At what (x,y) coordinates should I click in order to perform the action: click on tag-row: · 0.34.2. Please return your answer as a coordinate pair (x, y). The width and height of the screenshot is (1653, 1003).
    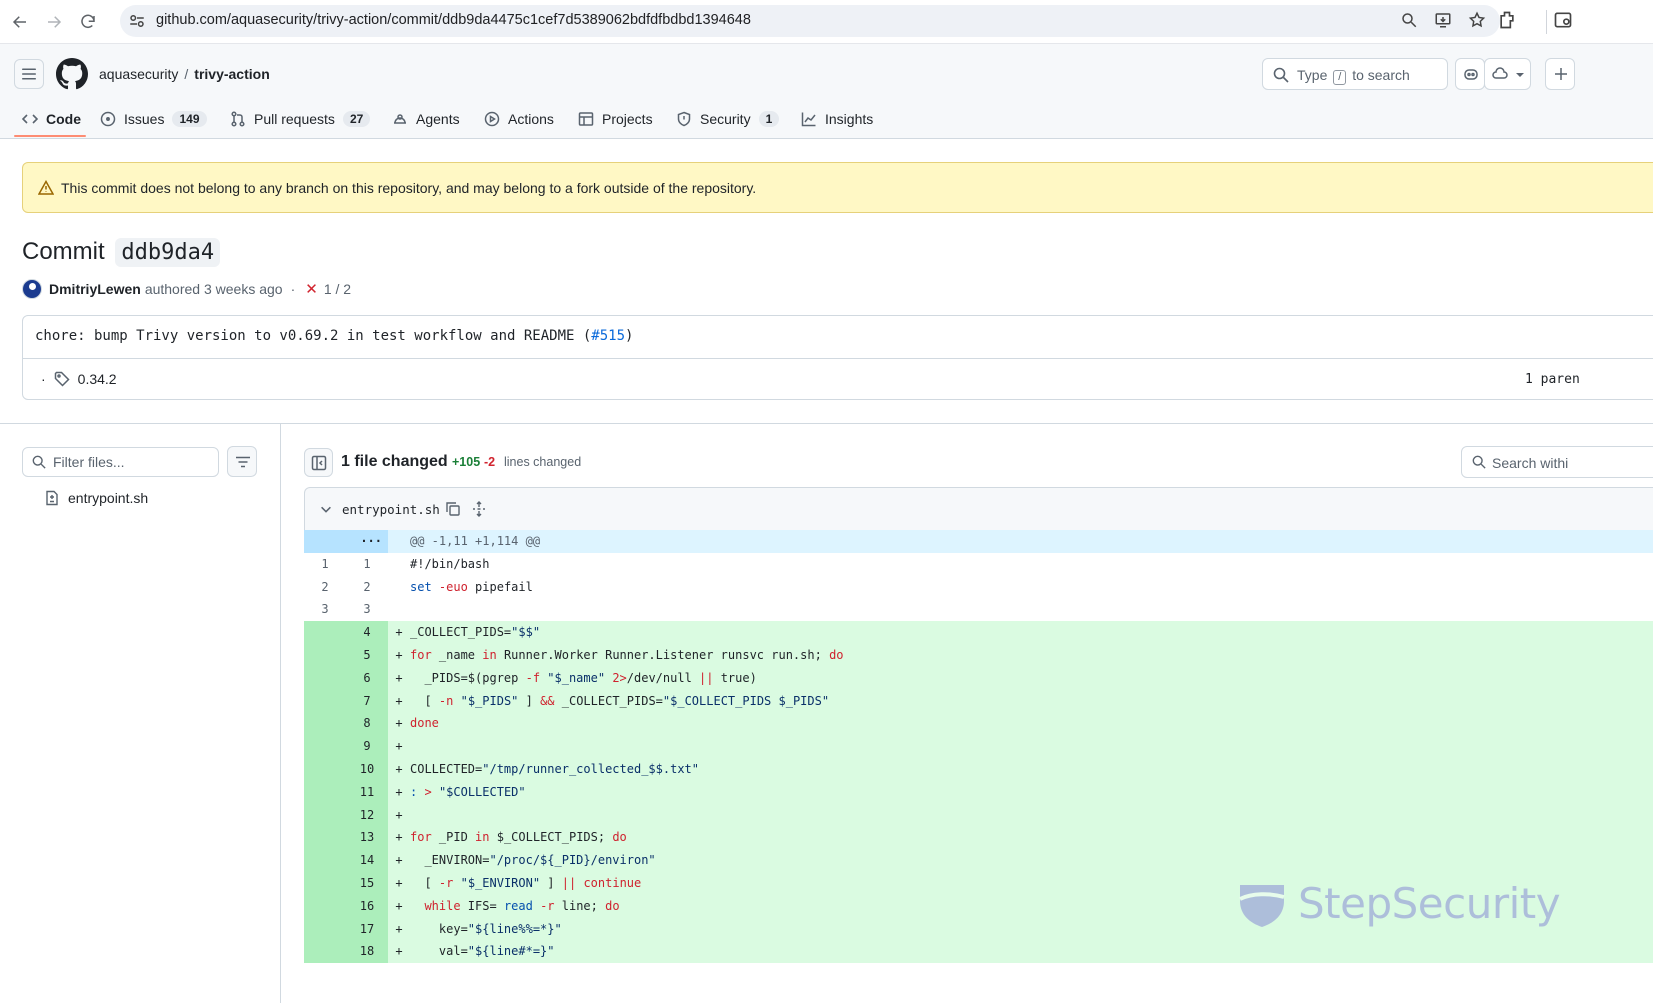
    Looking at the image, I should click on (79, 379).